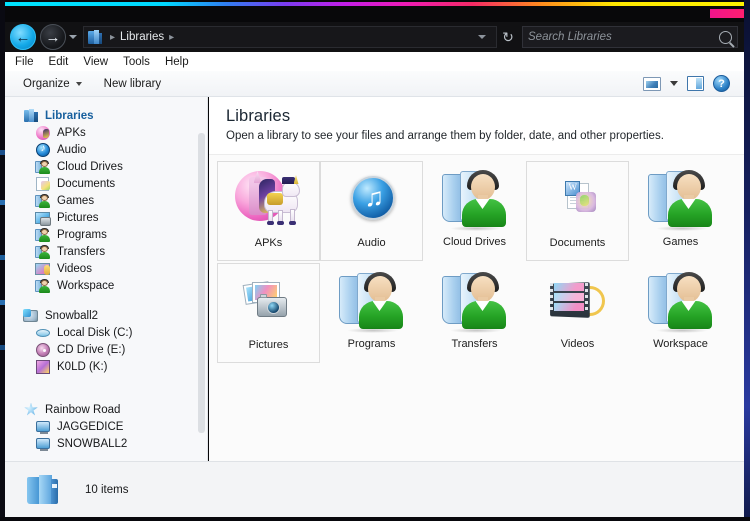  I want to click on status-bar: 10 items, so click(374, 489).